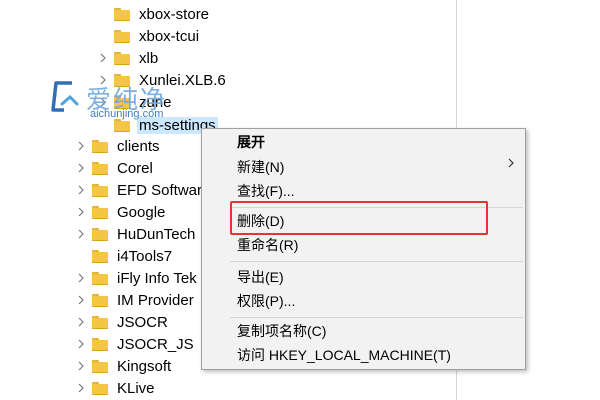 This screenshot has width=600, height=400. I want to click on tree-item-clients: clients, so click(118, 146).